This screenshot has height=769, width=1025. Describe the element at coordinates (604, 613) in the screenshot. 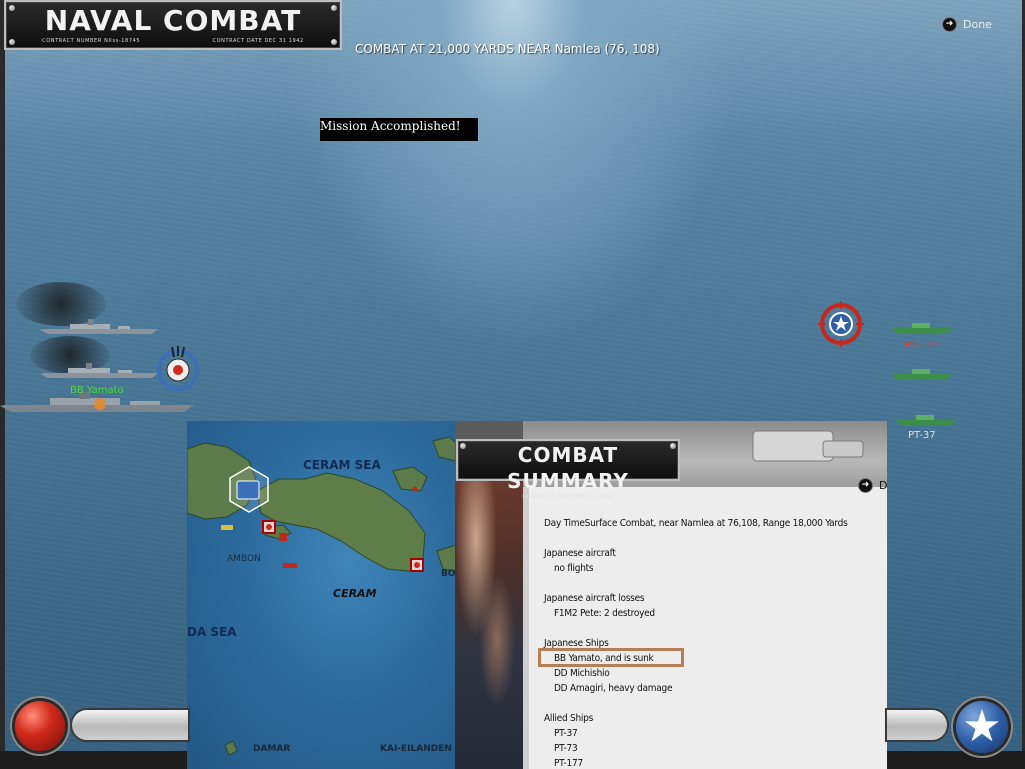

I see `report-line: F1M2 Pete: 2 destroyed` at that location.